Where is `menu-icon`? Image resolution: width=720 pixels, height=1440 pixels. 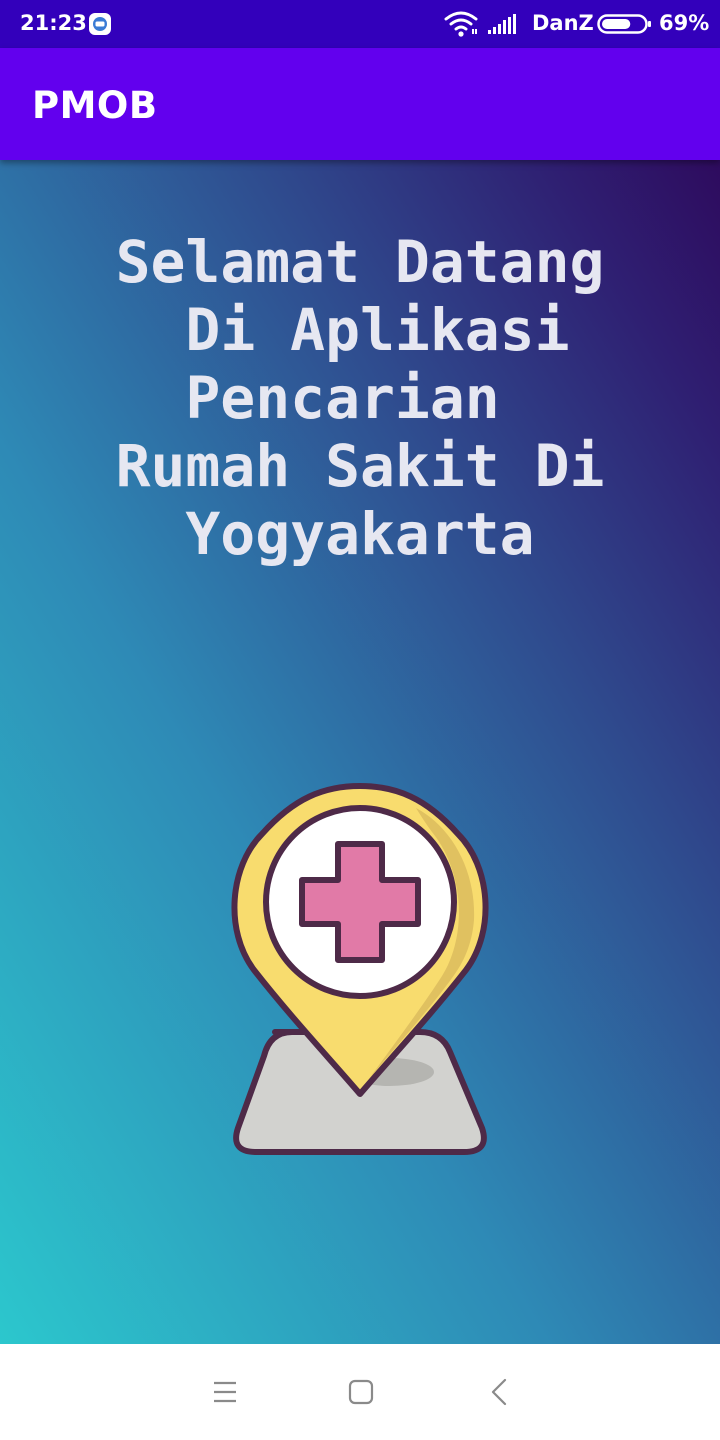 menu-icon is located at coordinates (225, 1392).